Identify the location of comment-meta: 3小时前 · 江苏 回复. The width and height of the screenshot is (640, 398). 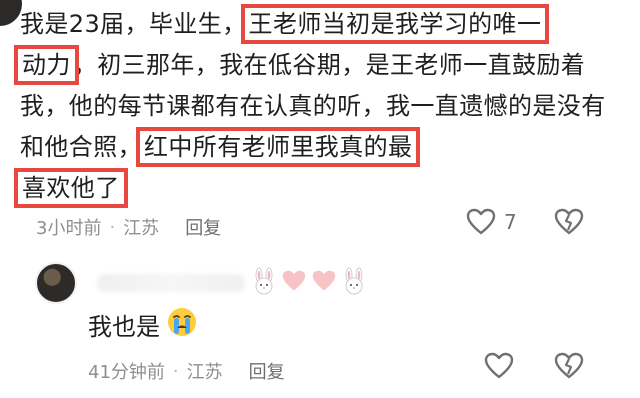
(128, 227).